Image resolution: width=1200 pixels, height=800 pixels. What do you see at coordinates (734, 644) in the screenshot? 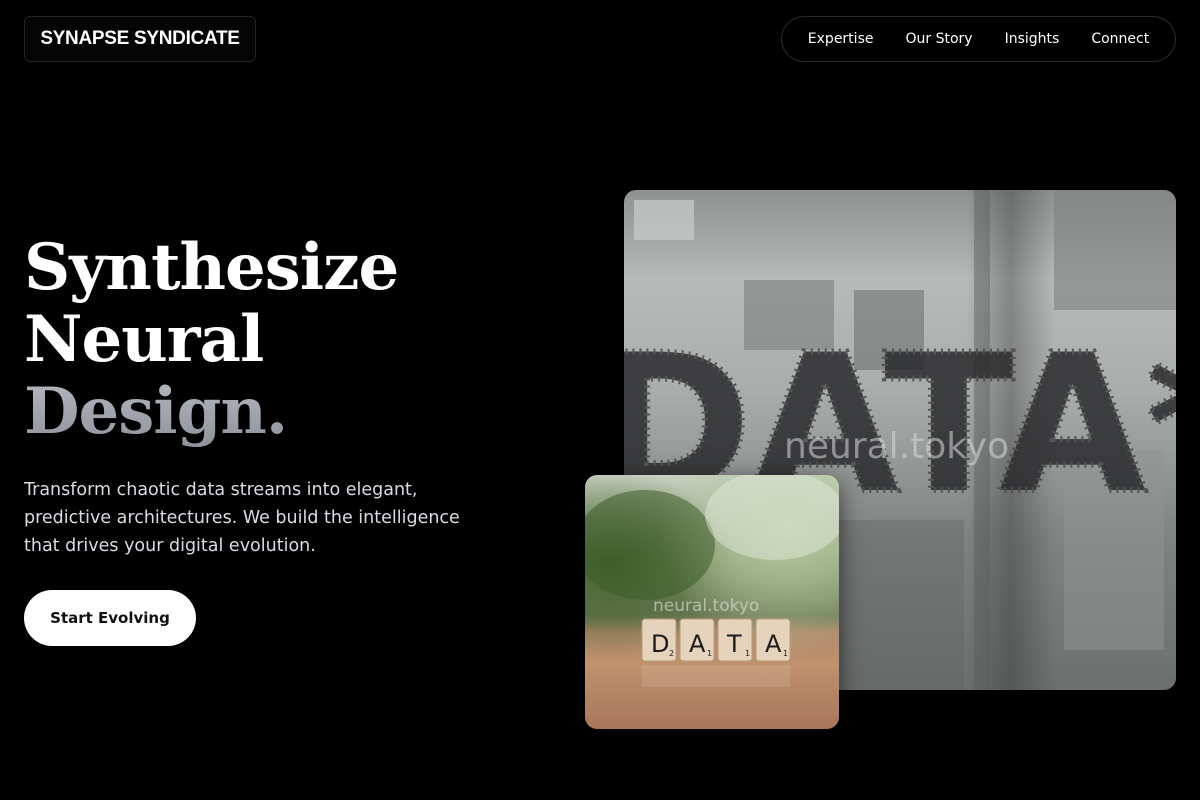
I see `svg-text: T` at bounding box center [734, 644].